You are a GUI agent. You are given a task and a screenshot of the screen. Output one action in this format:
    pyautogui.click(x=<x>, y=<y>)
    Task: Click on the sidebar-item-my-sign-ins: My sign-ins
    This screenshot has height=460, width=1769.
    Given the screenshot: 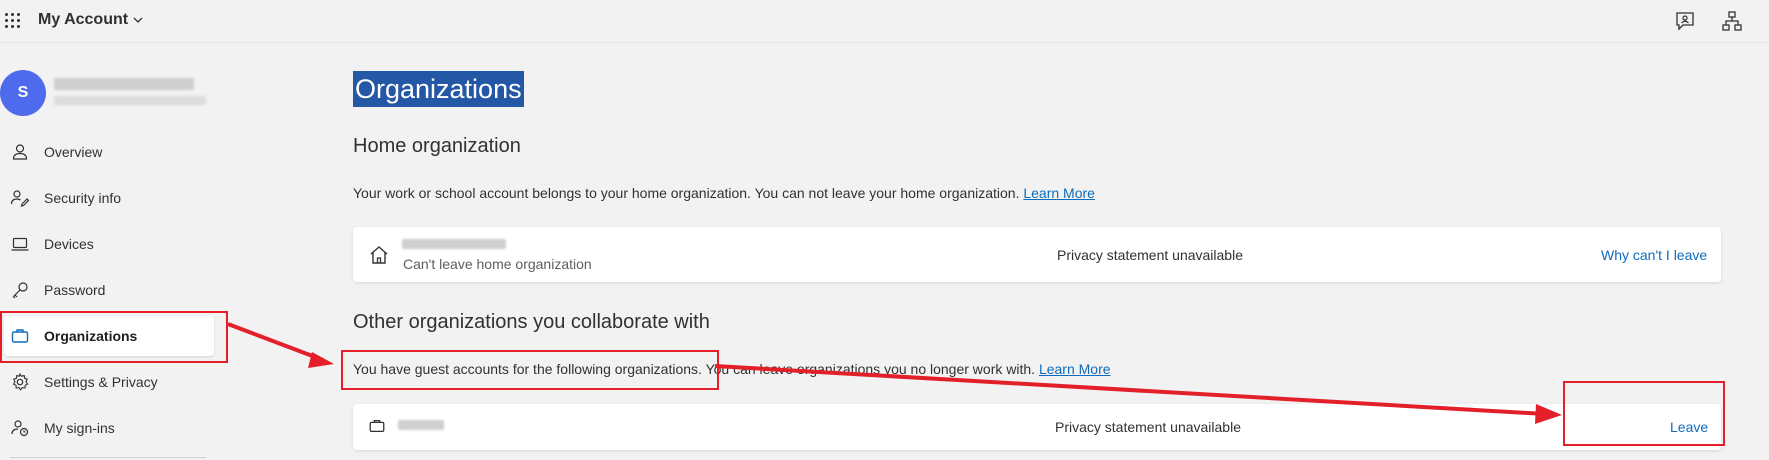 What is the action you would take?
    pyautogui.click(x=108, y=428)
    